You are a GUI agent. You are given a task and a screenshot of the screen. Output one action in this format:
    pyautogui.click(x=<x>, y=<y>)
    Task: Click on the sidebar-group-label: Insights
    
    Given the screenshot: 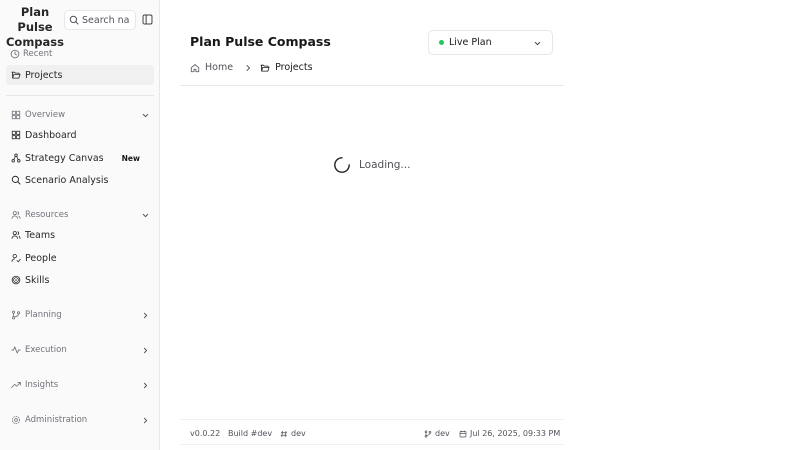 What is the action you would take?
    pyautogui.click(x=42, y=385)
    